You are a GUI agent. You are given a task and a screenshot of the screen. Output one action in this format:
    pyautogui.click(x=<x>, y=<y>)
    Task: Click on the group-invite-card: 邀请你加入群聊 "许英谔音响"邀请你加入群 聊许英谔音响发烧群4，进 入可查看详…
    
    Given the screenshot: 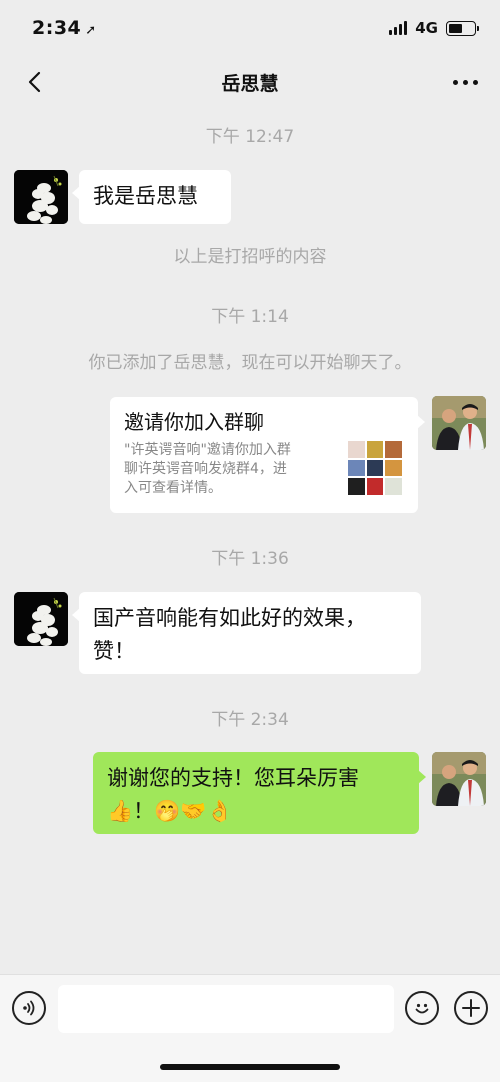 What is the action you would take?
    pyautogui.click(x=267, y=455)
    